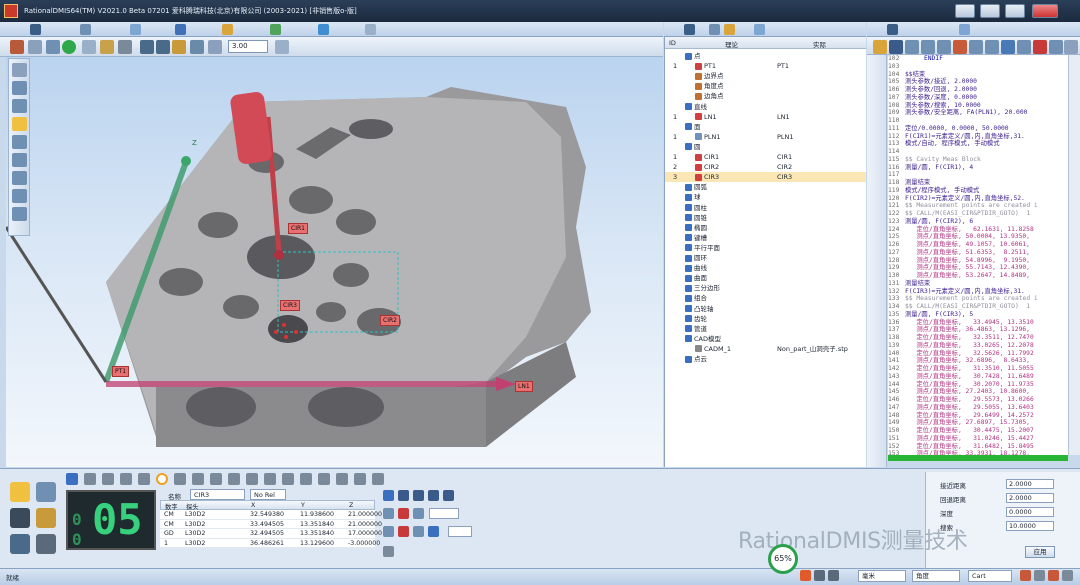  What do you see at coordinates (1015, 11) in the screenshot?
I see `maximize-button` at bounding box center [1015, 11].